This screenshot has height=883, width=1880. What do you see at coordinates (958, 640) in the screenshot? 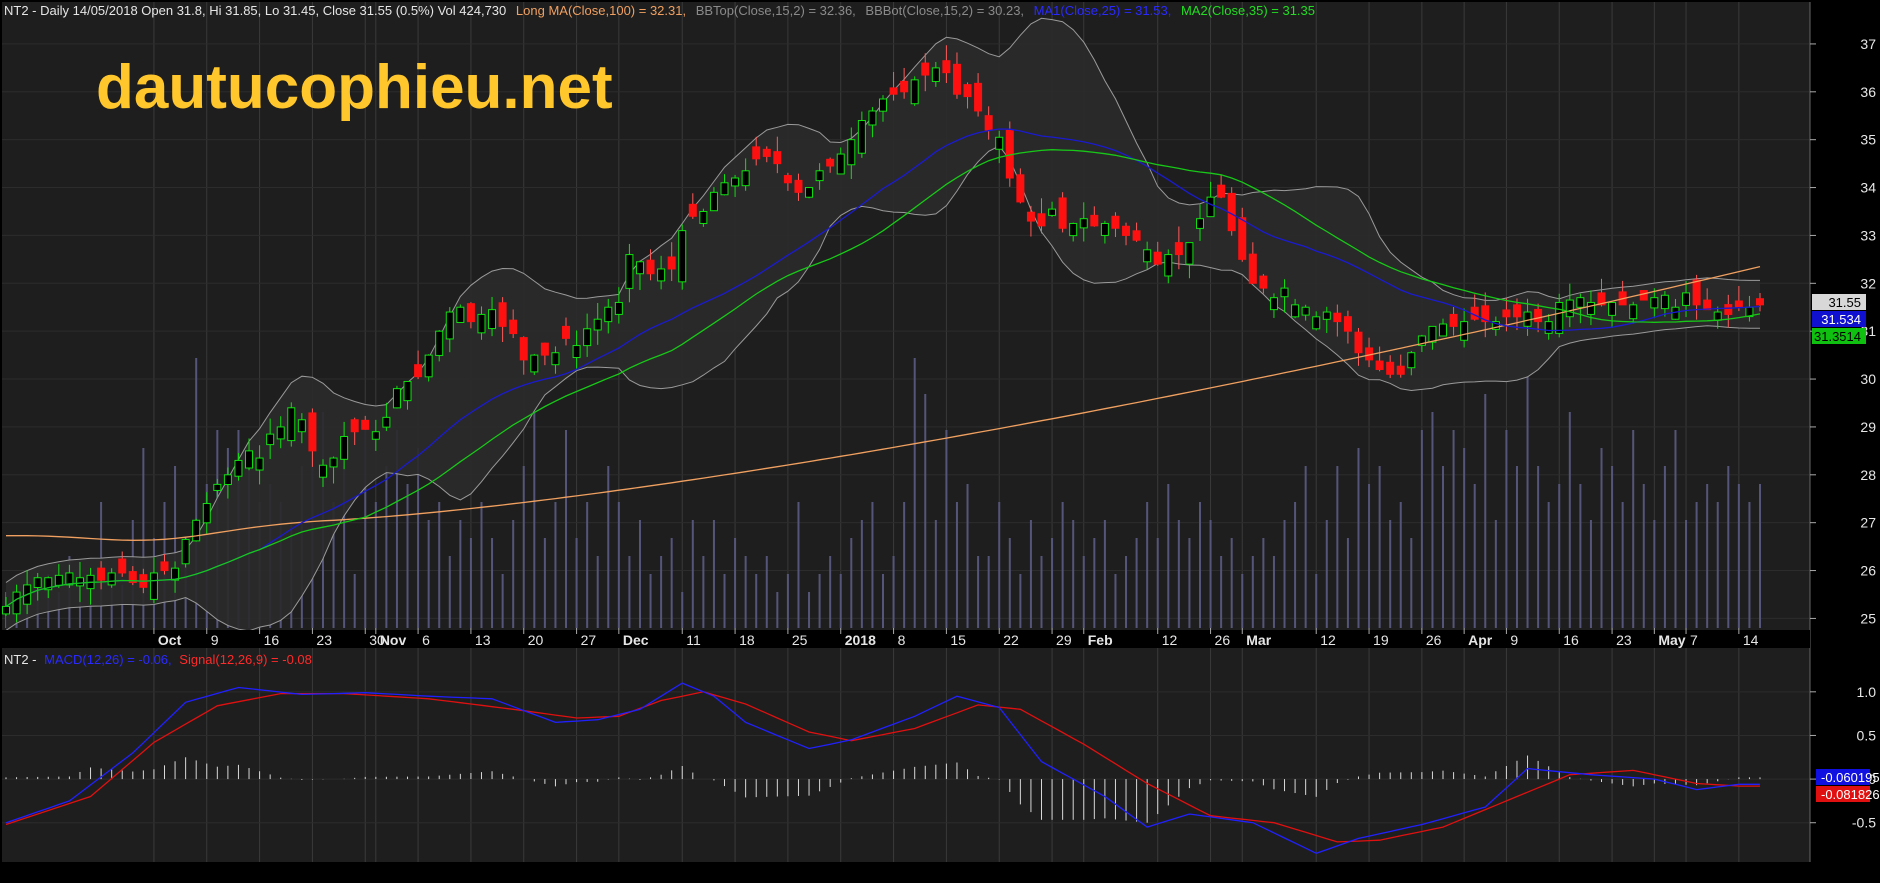
I see `x-tick-label: 15` at bounding box center [958, 640].